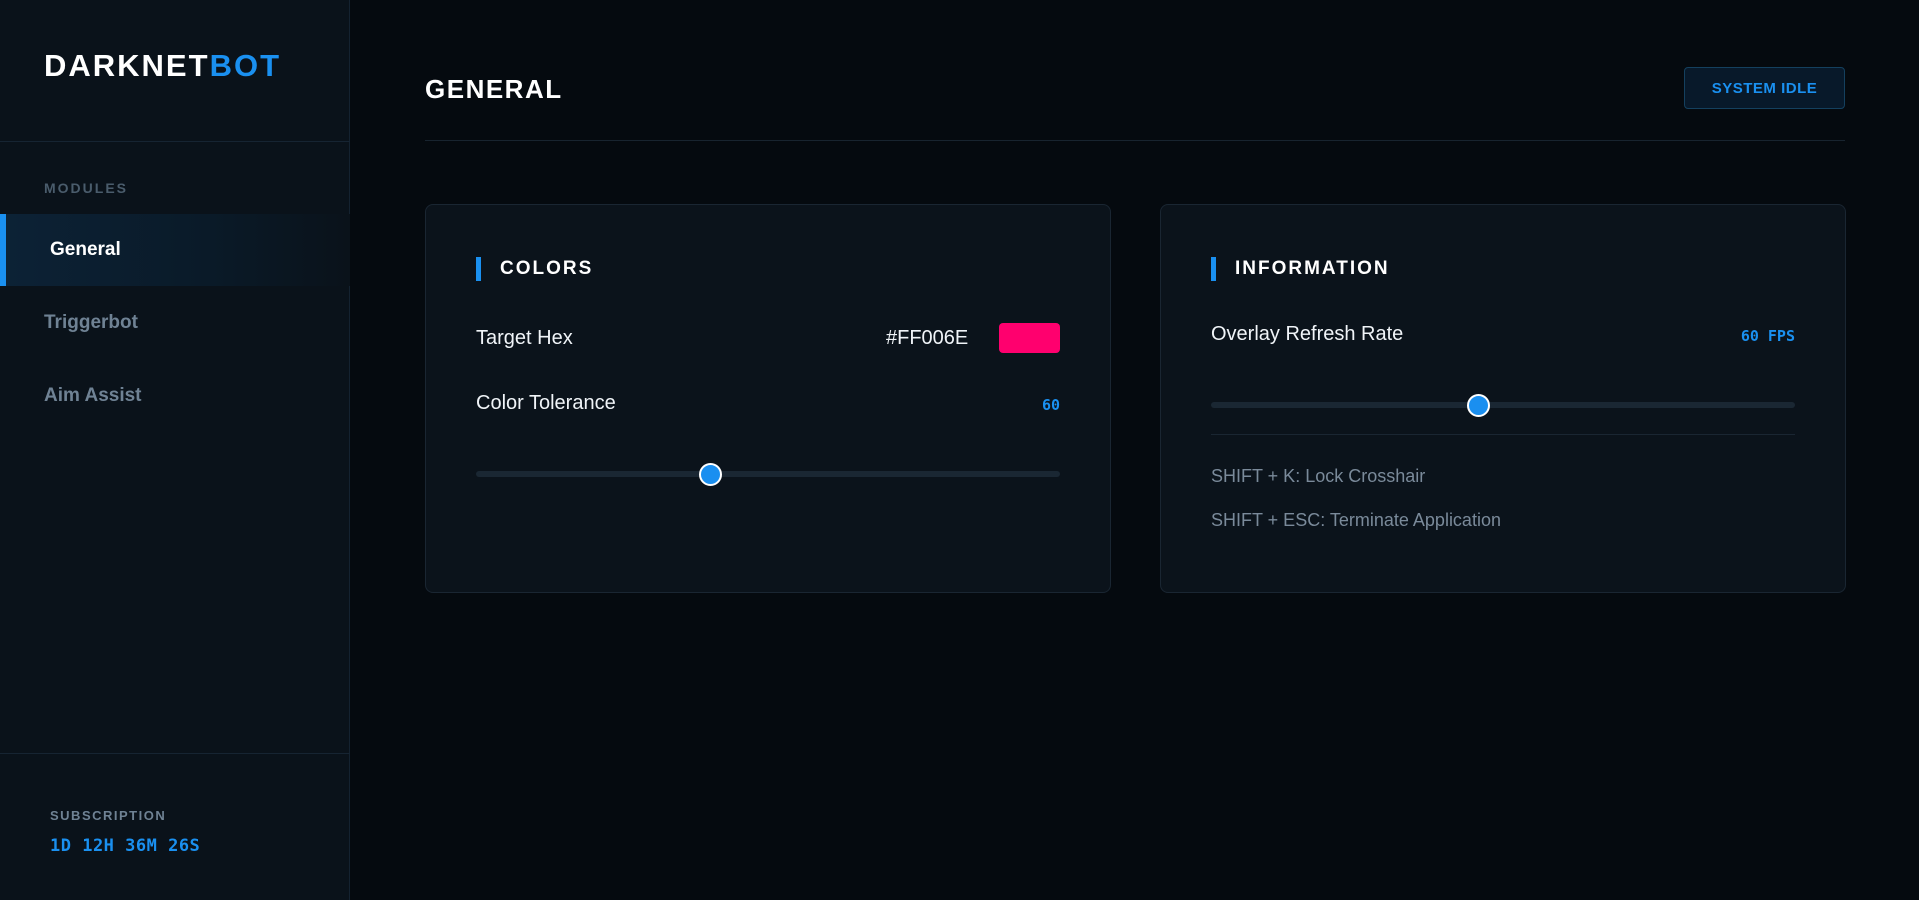 Image resolution: width=1919 pixels, height=900 pixels. Describe the element at coordinates (927, 338) in the screenshot. I see `target-hex-value: #FF006E` at that location.